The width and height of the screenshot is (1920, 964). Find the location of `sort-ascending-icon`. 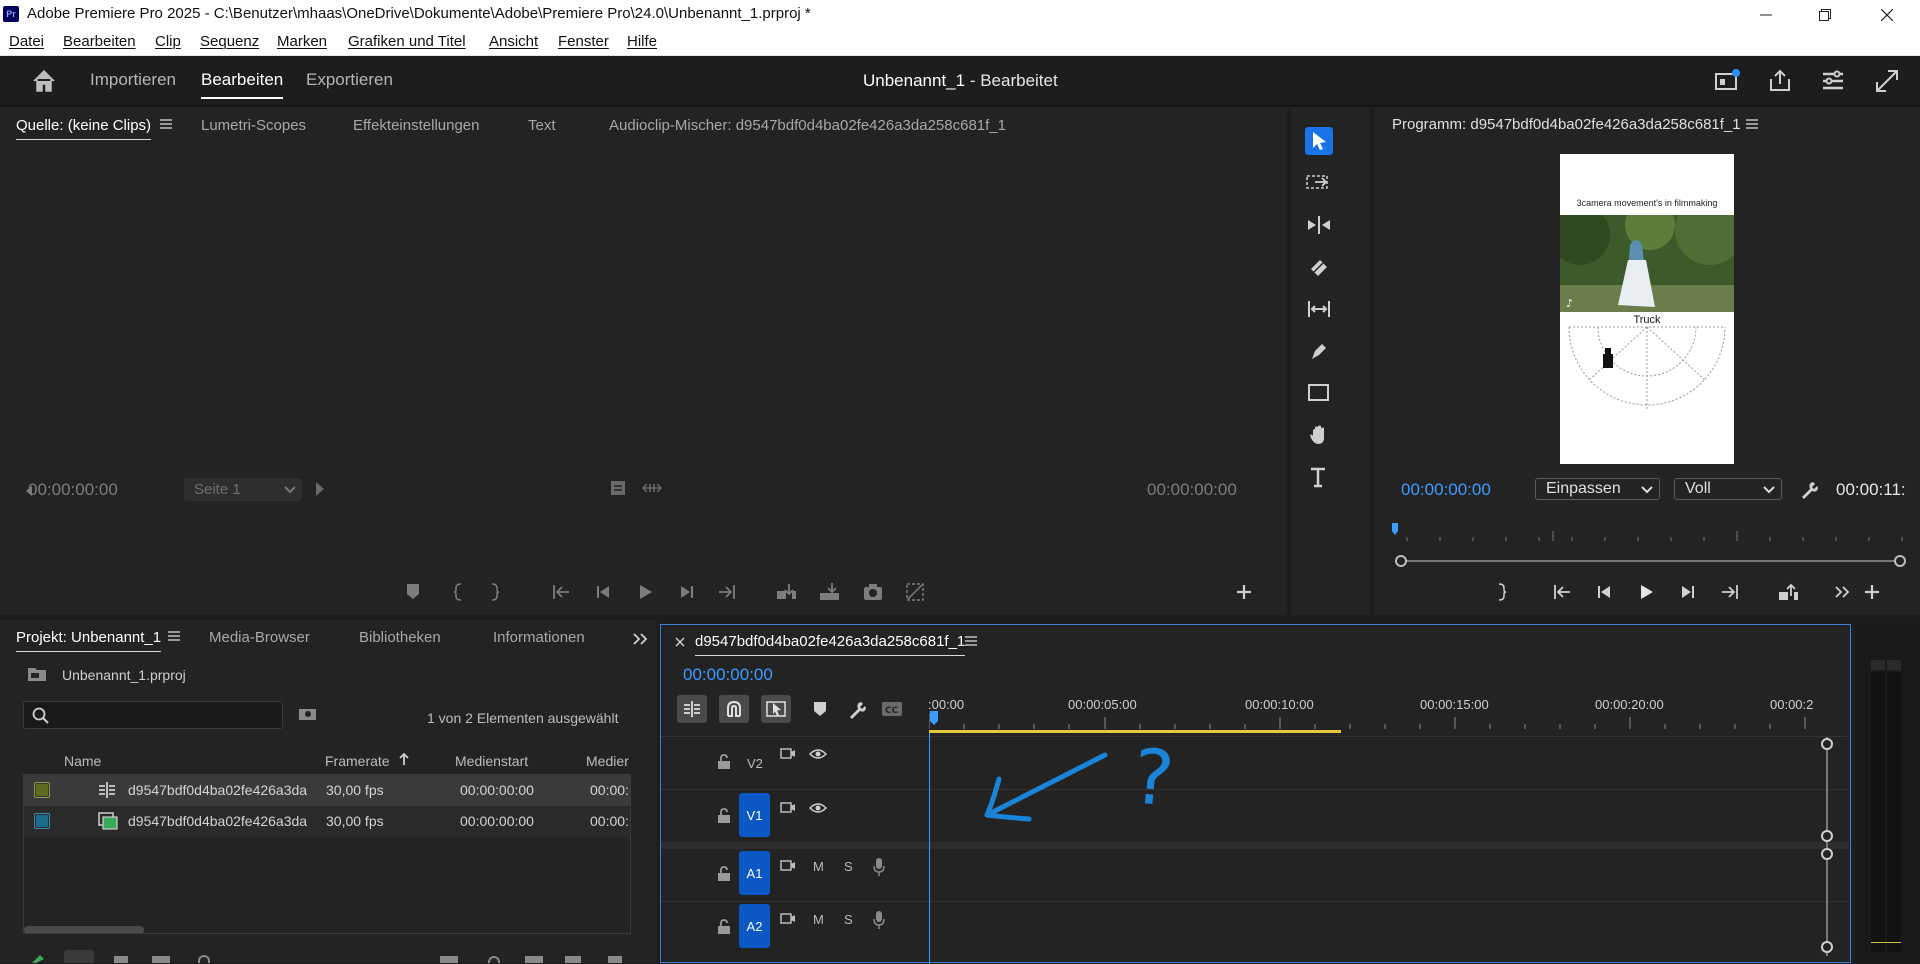

sort-ascending-icon is located at coordinates (404, 759).